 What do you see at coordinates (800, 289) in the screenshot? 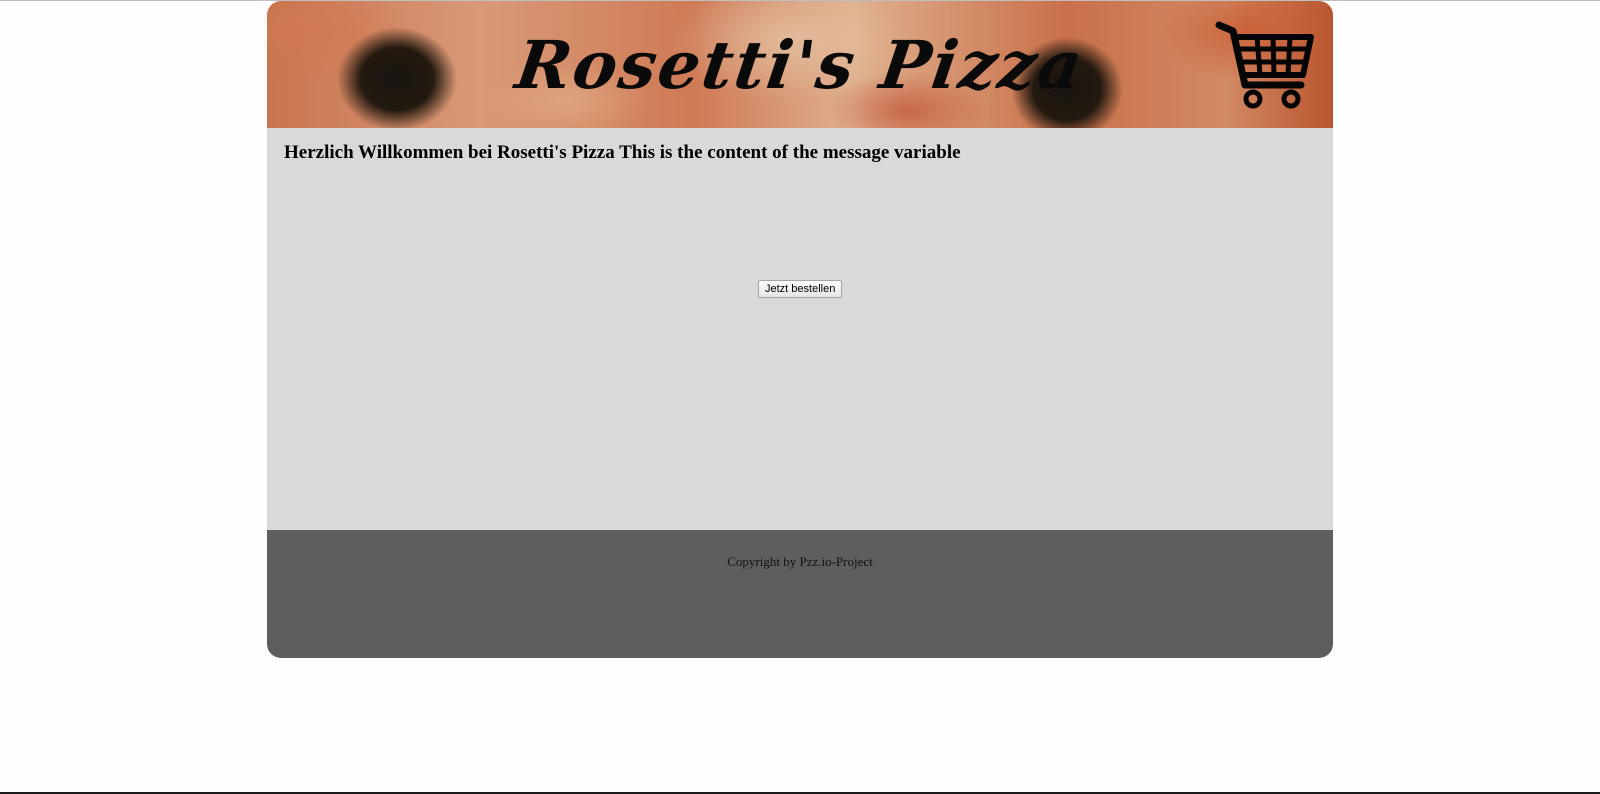
I see `order-now-button: Jetzt bestellen` at bounding box center [800, 289].